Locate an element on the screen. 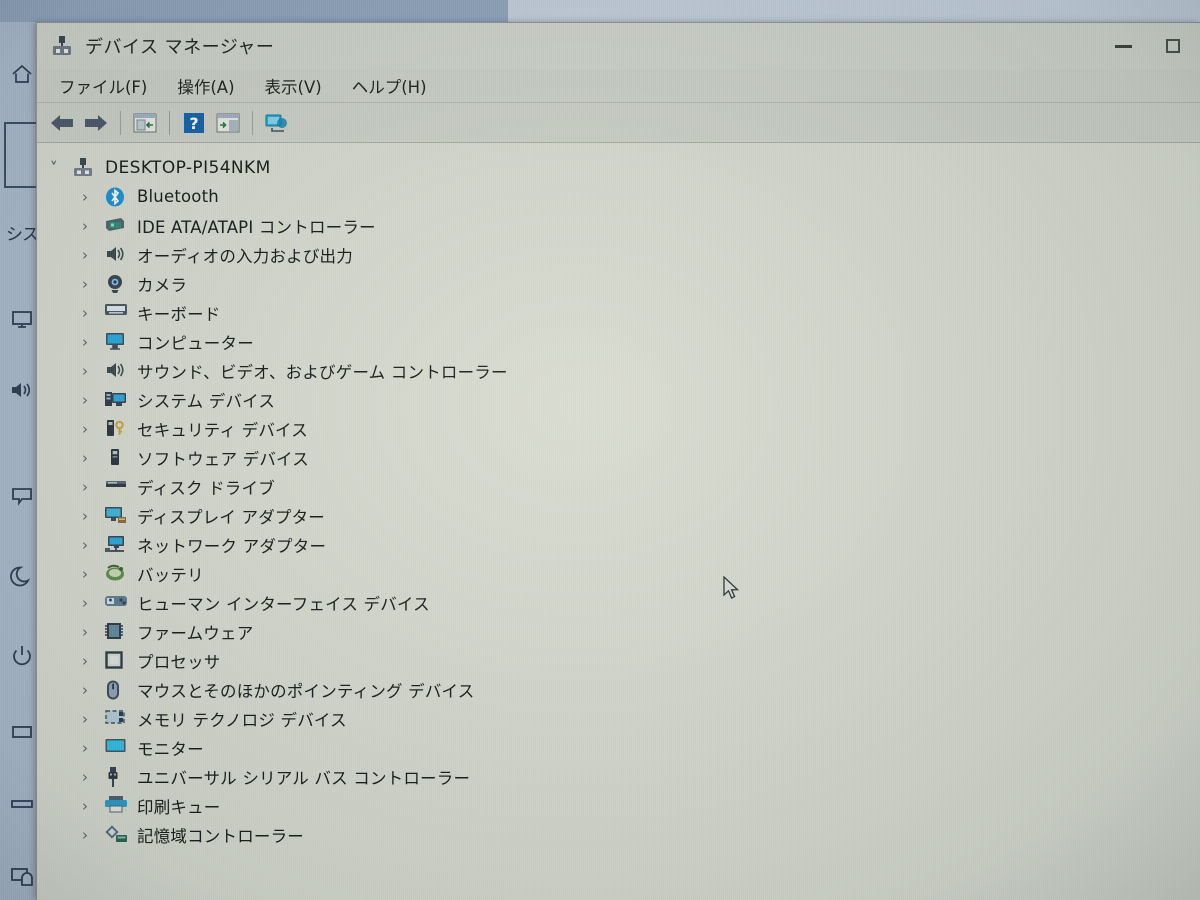  tree-item-sound-video-game: › サウンド、ビデオ、およびゲーム コントローラー is located at coordinates (619, 370).